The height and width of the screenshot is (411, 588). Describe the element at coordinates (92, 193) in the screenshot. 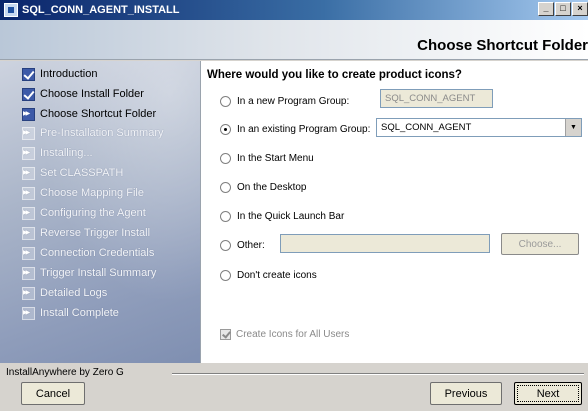

I see `step-label: Choose Mapping File` at that location.